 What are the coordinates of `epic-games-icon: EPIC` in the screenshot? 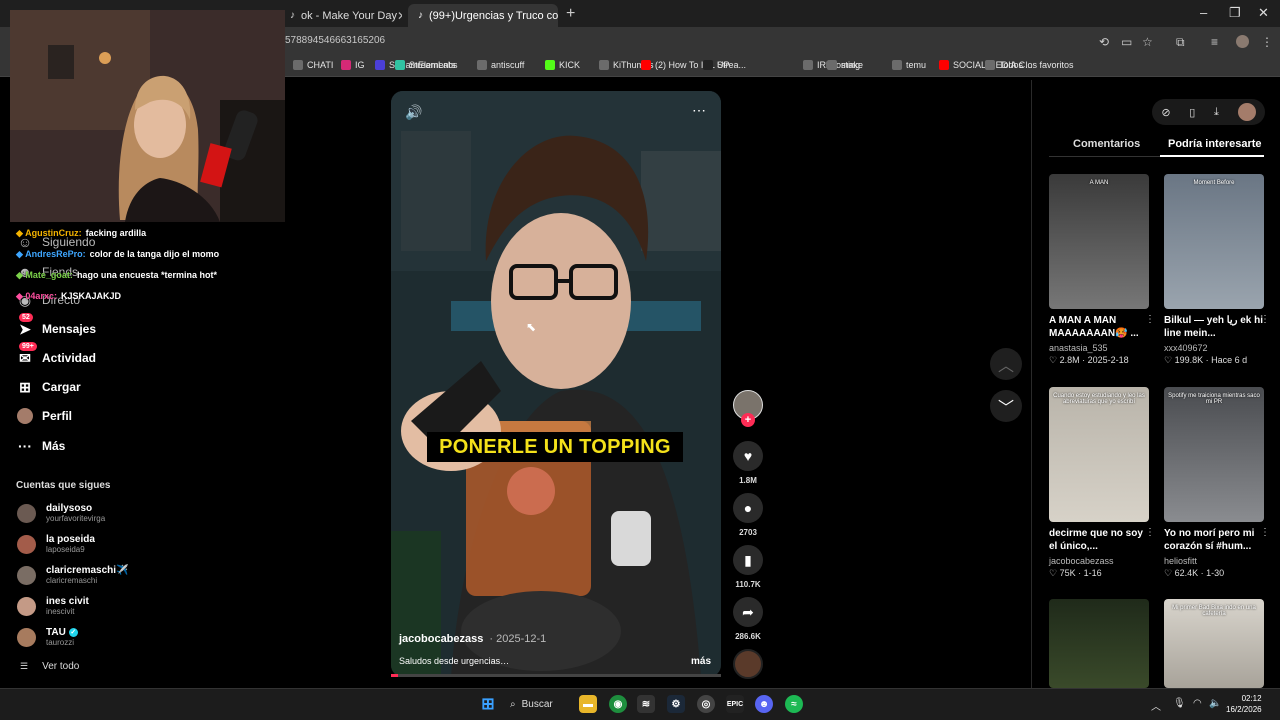 It's located at (735, 704).